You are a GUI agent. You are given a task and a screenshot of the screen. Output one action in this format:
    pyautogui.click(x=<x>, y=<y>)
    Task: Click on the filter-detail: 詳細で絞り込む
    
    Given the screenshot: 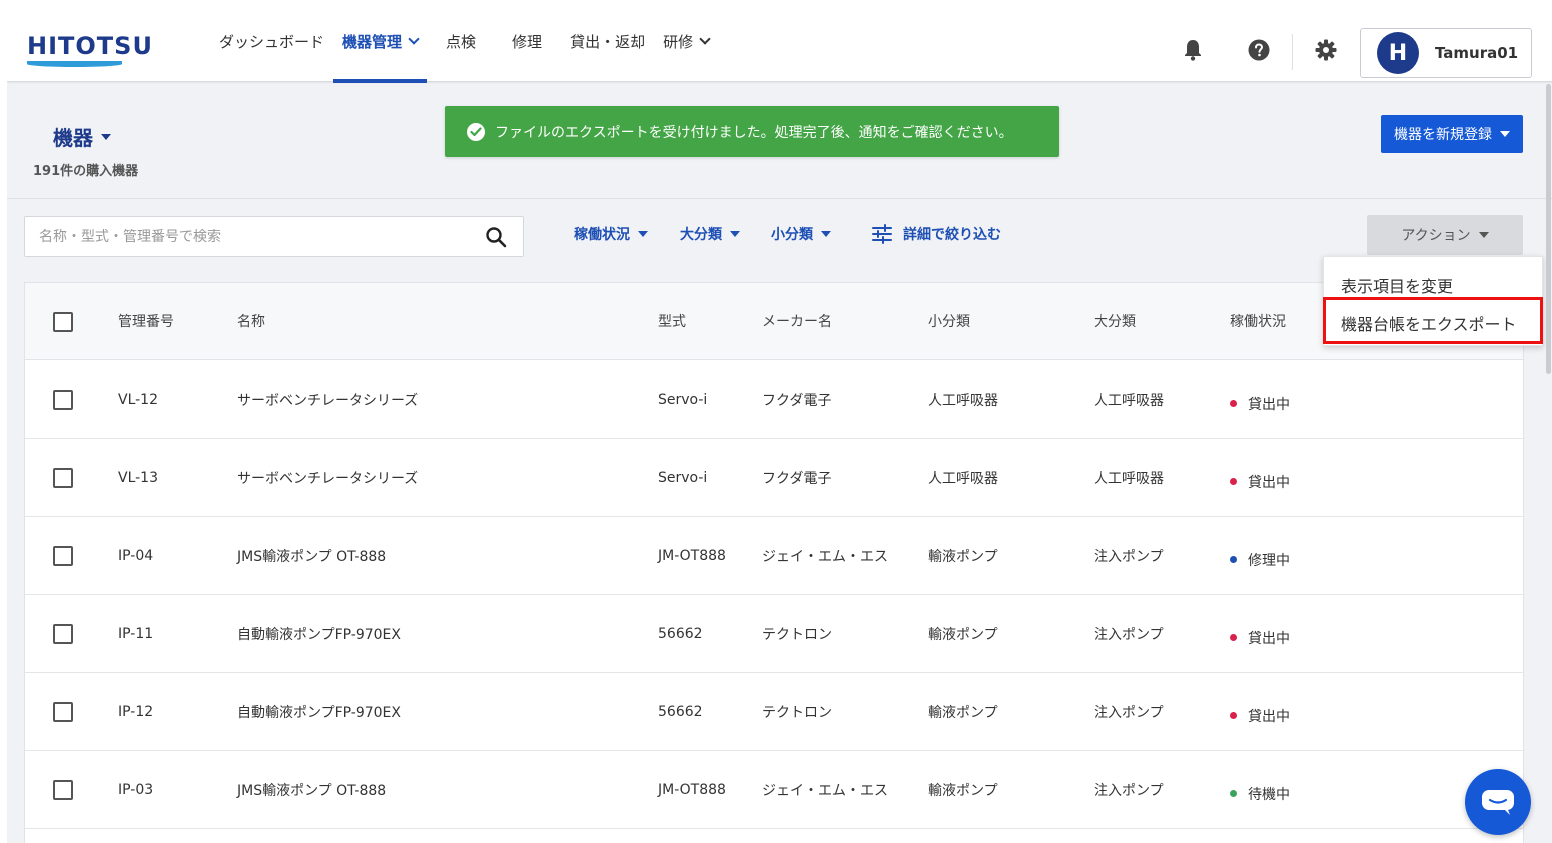 What is the action you would take?
    pyautogui.click(x=936, y=234)
    